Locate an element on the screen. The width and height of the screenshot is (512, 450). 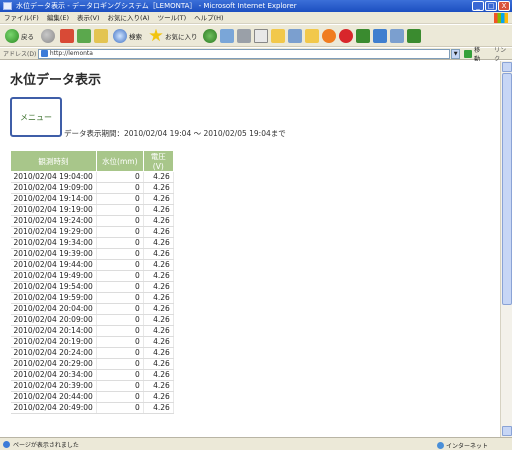
tool-icon is located at coordinates (413, 35).